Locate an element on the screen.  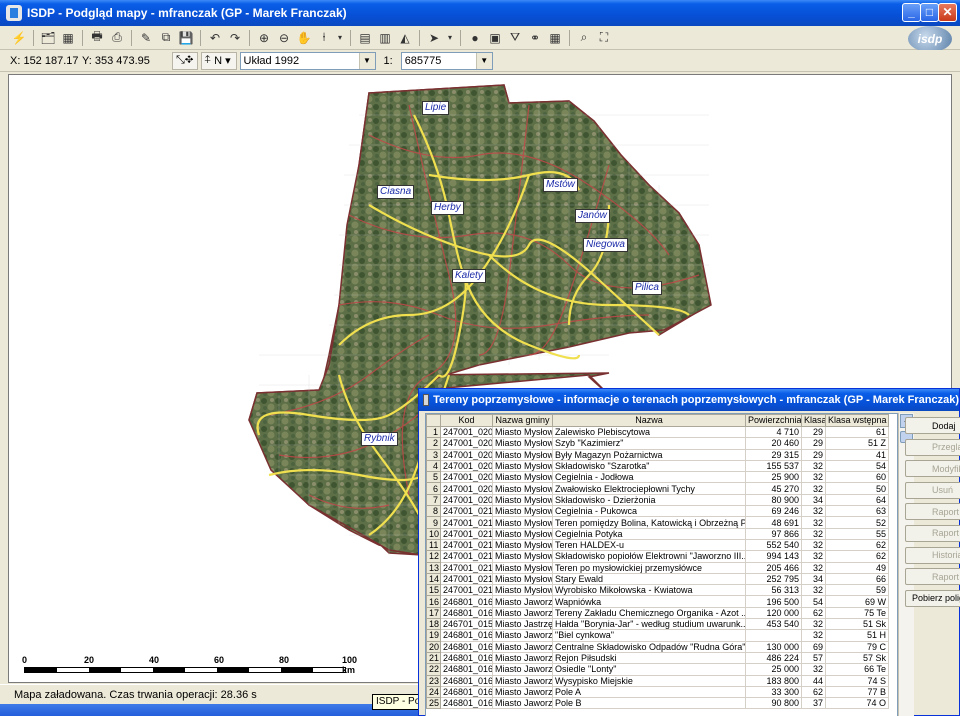
layers-icon: ⚡ is located at coordinates (19, 38).